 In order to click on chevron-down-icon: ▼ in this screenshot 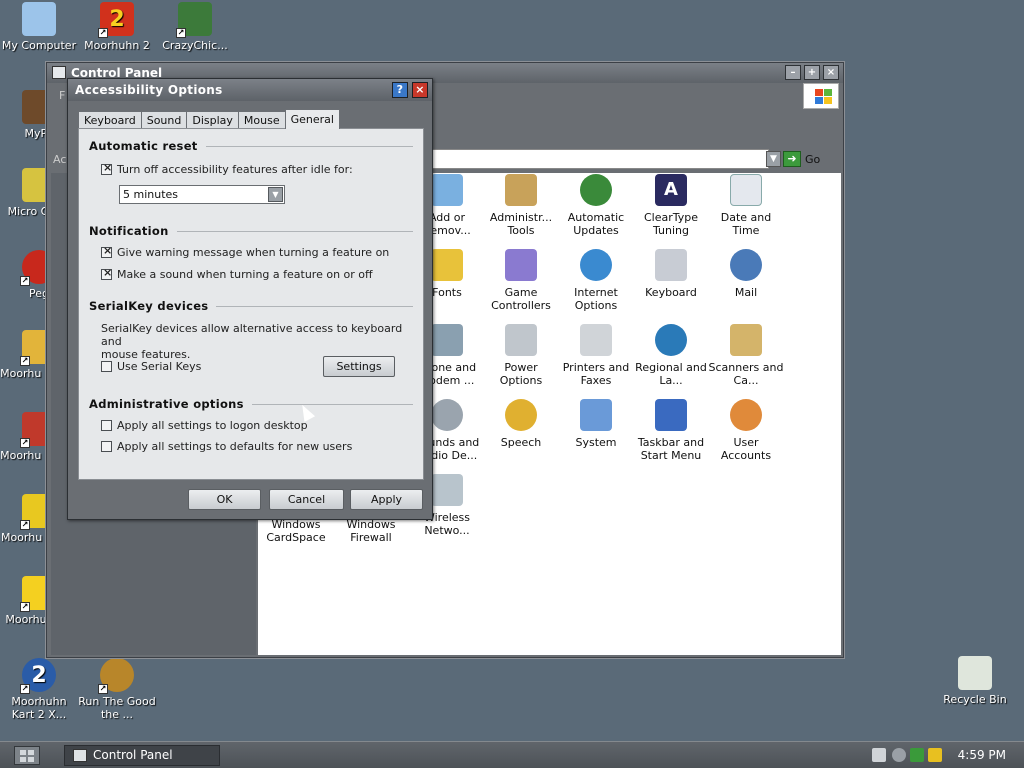, I will do `click(275, 194)`.